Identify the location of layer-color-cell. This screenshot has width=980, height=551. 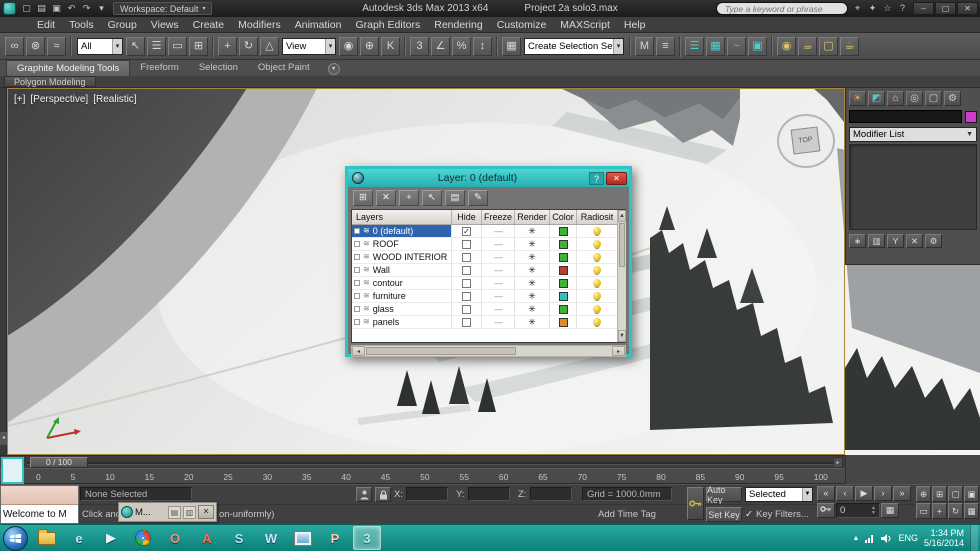
(563, 244).